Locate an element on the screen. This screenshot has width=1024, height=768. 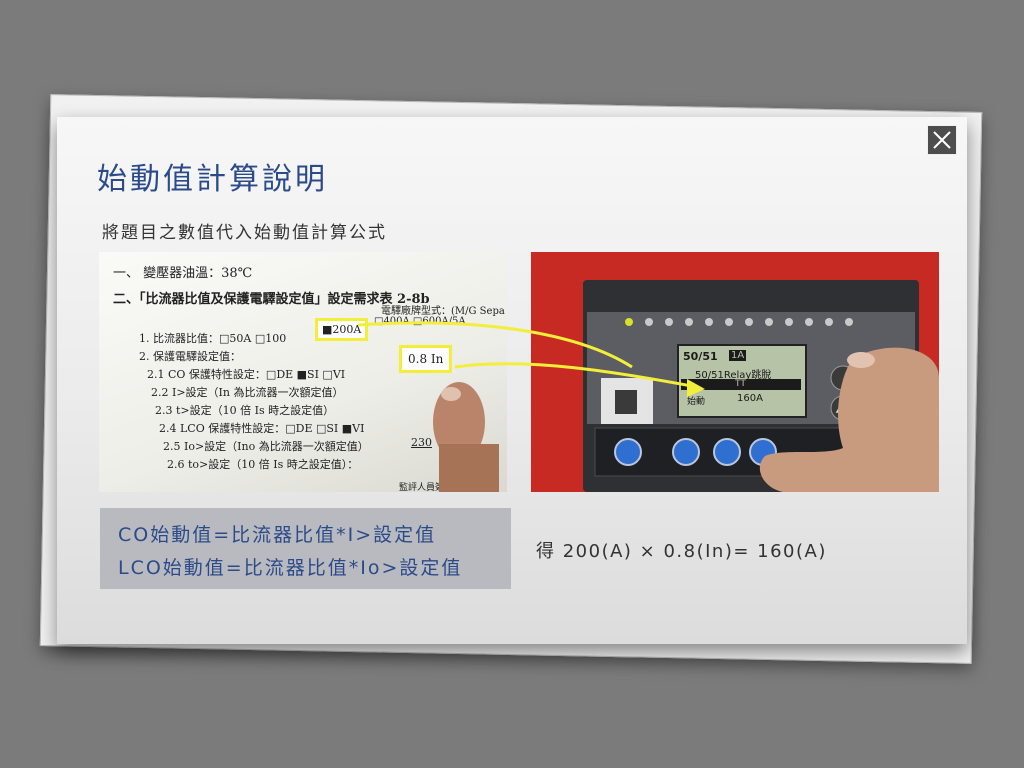
calculation-result: 得 200(A) × 0.8(In)= 160(A) is located at coordinates (681, 551).